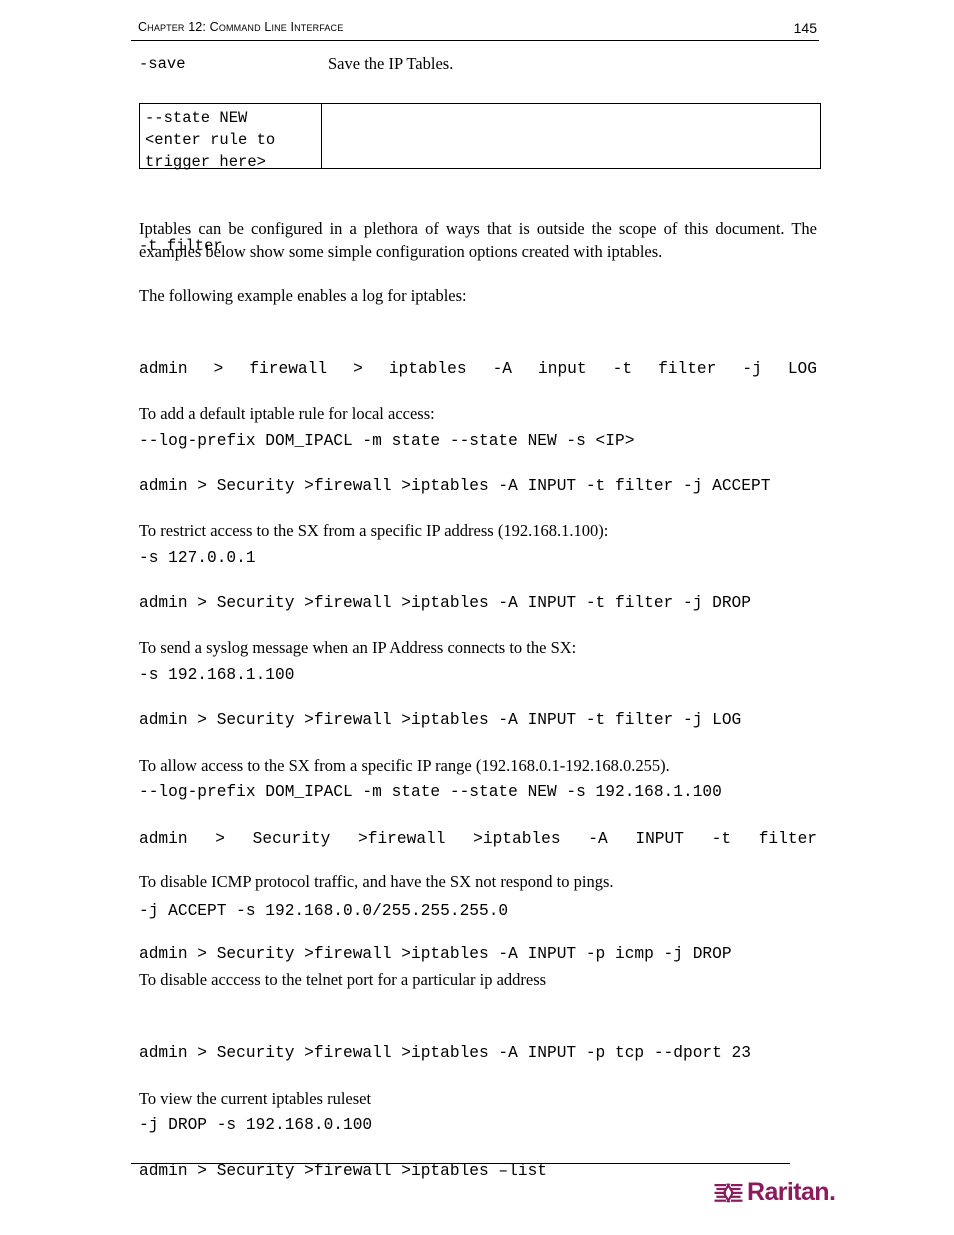  What do you see at coordinates (832, 1192) in the screenshot?
I see `raritan-wordmark-period: .` at bounding box center [832, 1192].